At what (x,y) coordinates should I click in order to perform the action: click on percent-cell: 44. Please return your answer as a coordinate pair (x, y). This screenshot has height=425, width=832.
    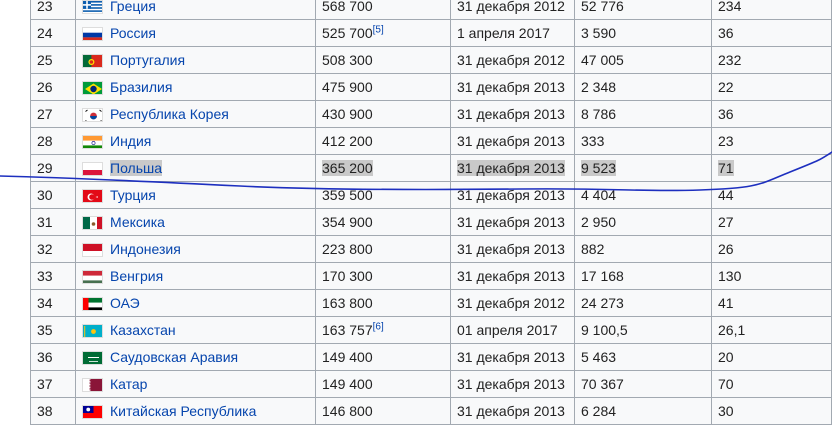
    Looking at the image, I should click on (771, 195).